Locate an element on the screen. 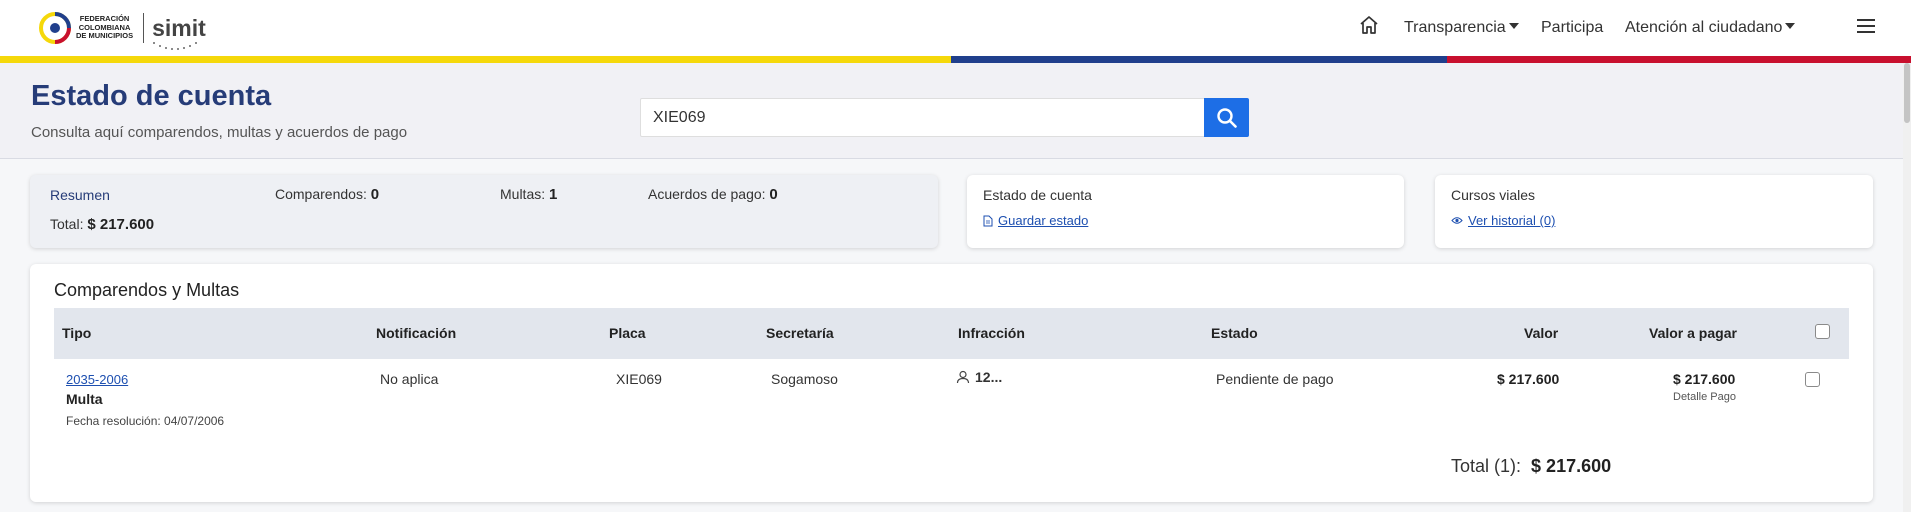  person-icon is located at coordinates (963, 377).